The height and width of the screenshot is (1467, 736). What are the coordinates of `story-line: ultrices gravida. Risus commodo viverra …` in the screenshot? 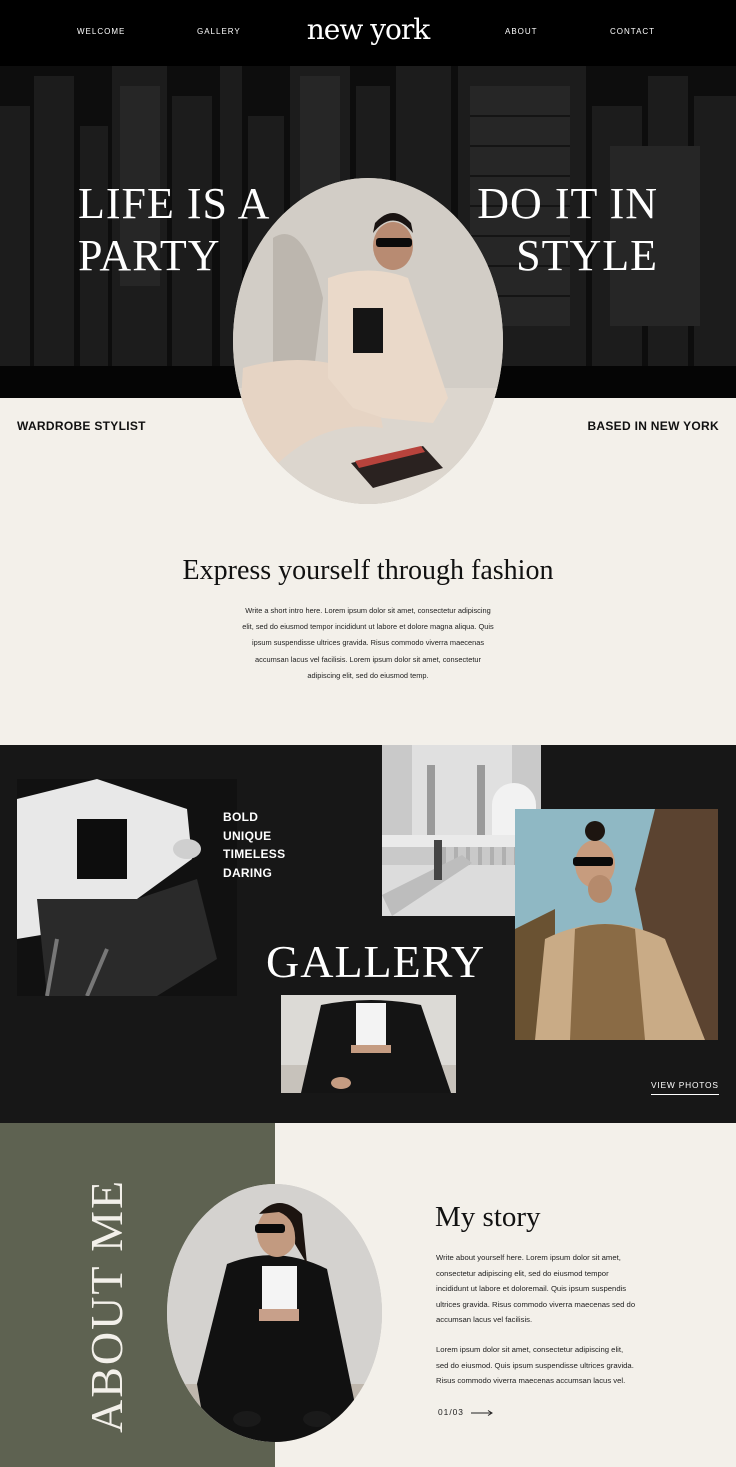 It's located at (536, 1304).